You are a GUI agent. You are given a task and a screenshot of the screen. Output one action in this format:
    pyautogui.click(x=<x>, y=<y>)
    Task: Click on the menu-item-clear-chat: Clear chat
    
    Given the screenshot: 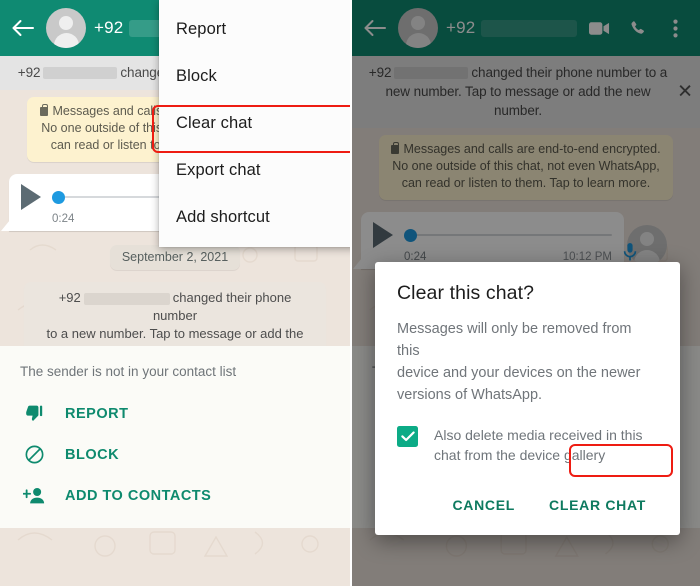 What is the action you would take?
    pyautogui.click(x=254, y=123)
    